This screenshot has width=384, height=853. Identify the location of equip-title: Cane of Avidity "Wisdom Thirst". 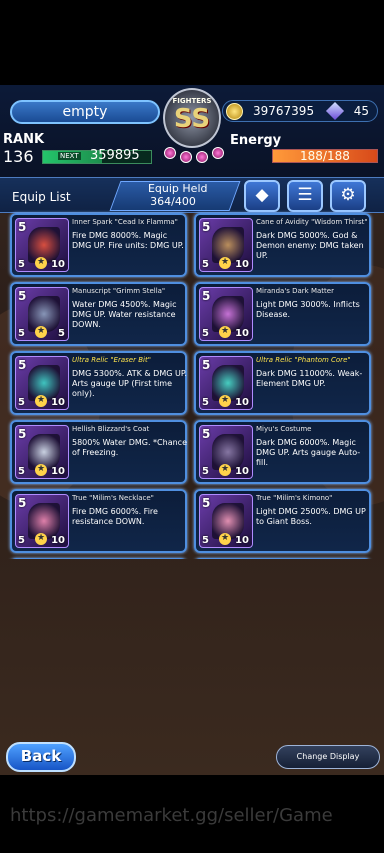
(312, 222).